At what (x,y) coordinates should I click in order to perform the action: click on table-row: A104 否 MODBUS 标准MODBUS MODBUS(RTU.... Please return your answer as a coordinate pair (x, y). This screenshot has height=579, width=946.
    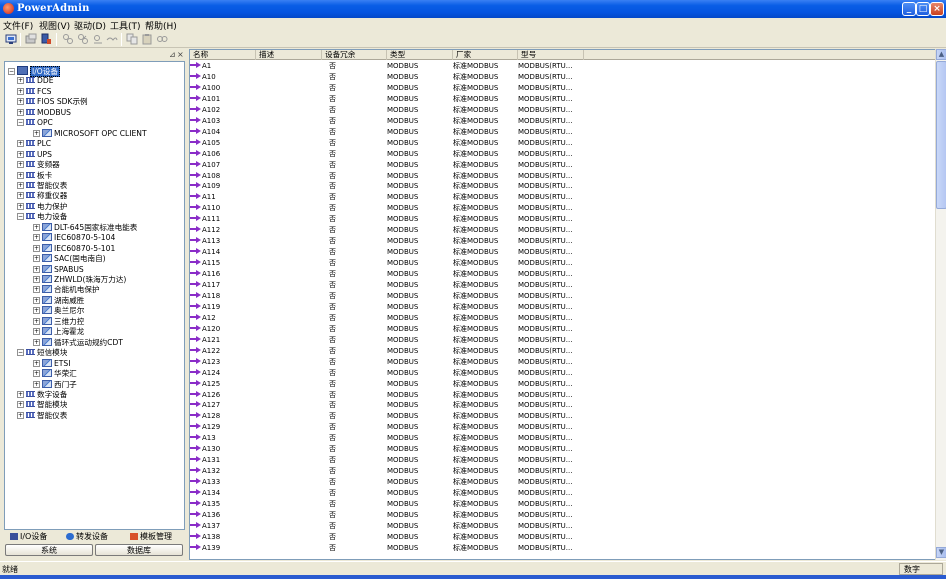
    Looking at the image, I should click on (562, 132).